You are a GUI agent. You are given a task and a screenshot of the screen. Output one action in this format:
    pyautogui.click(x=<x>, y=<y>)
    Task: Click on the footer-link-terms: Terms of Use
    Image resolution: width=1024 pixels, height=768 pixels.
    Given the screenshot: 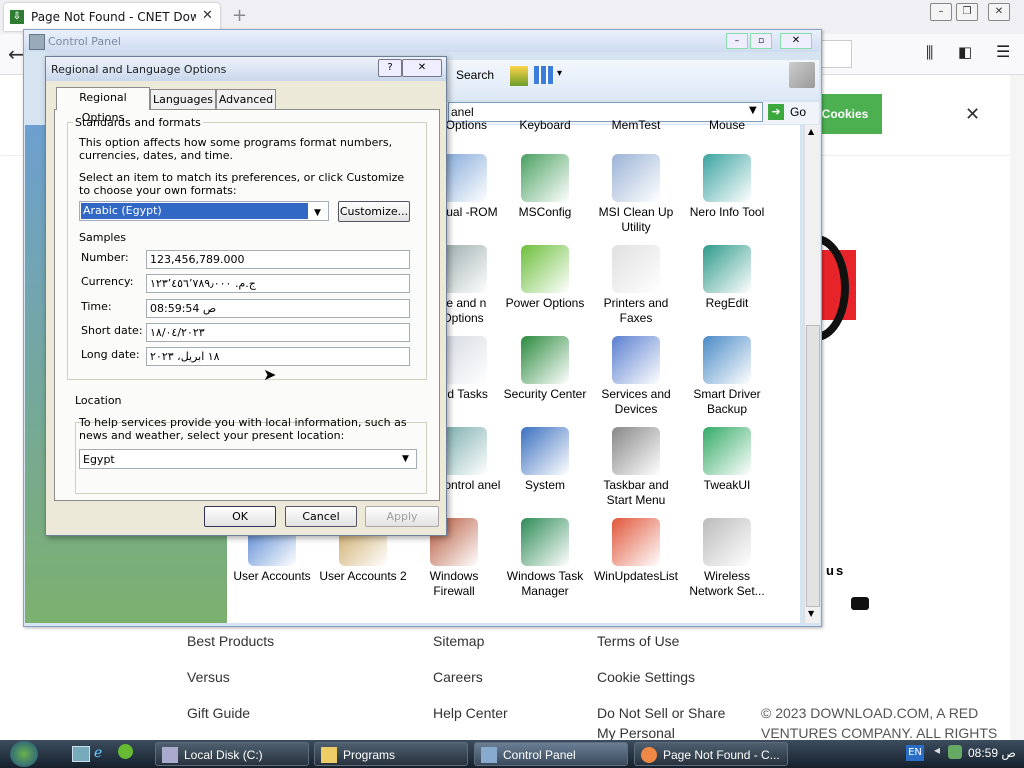 What is the action you would take?
    pyautogui.click(x=638, y=641)
    